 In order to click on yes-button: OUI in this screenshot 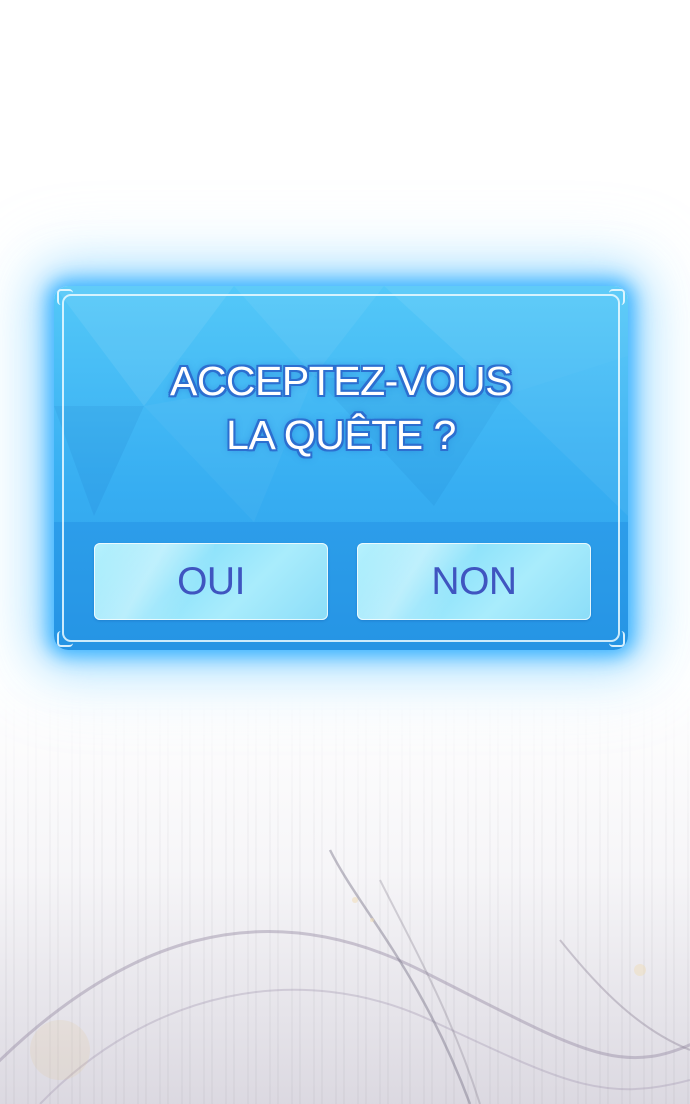, I will do `click(211, 581)`.